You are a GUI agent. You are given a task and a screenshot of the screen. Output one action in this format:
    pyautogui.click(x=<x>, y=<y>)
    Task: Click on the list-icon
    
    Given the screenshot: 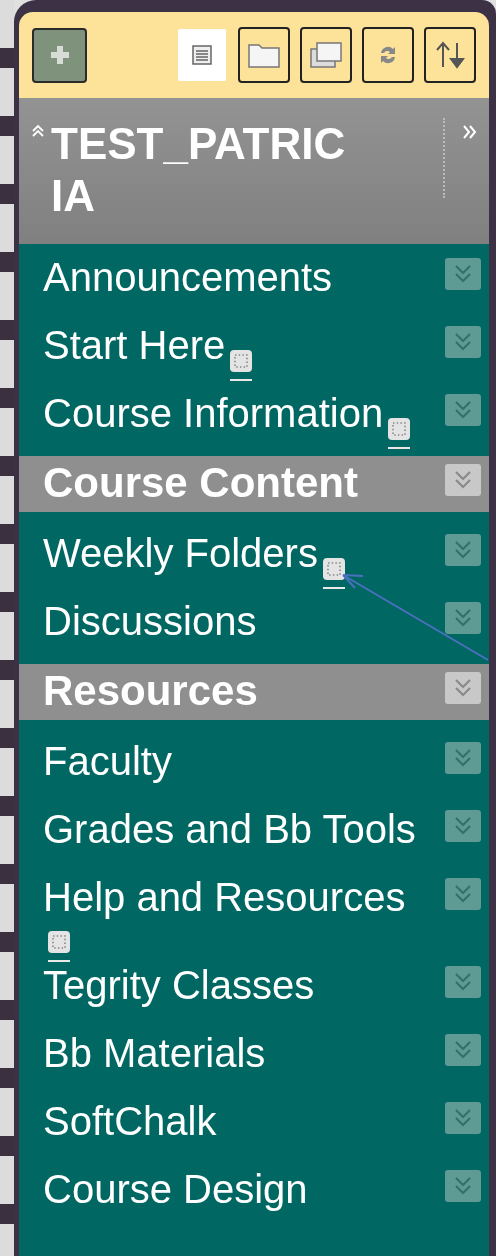 What is the action you would take?
    pyautogui.click(x=202, y=55)
    